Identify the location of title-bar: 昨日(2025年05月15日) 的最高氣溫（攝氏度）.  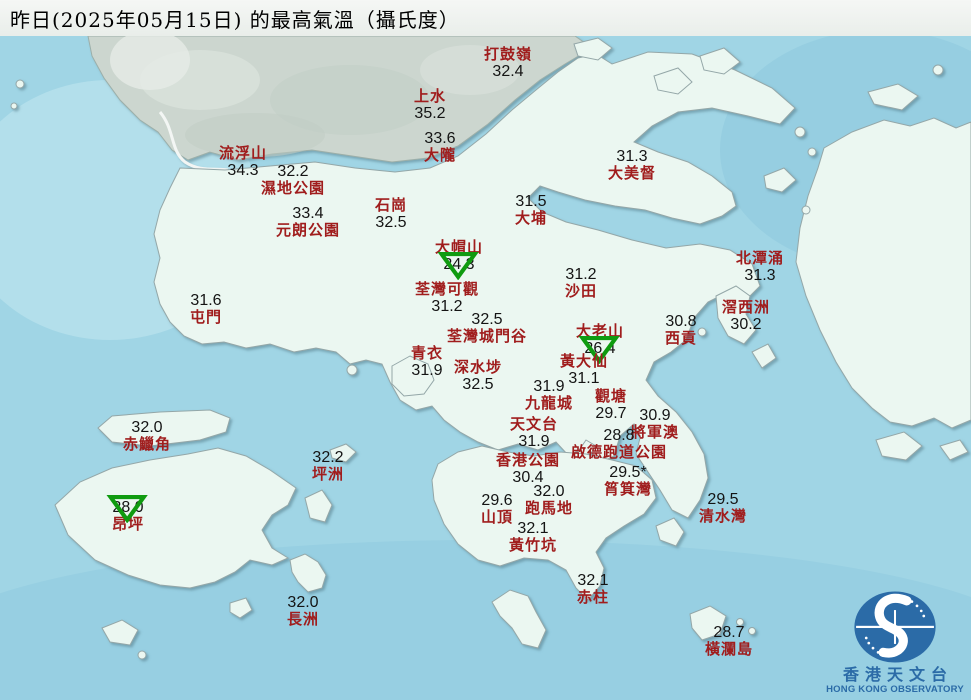
(485, 18).